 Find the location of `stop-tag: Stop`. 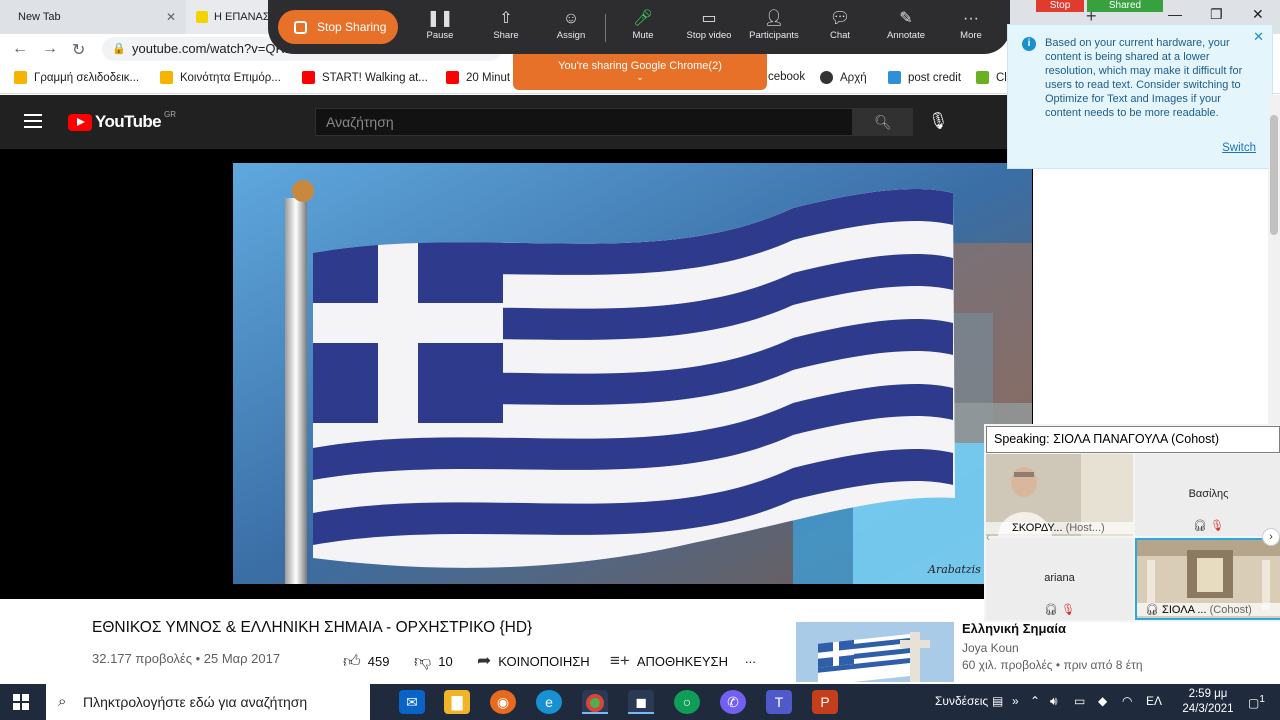

stop-tag: Stop is located at coordinates (1060, 6).